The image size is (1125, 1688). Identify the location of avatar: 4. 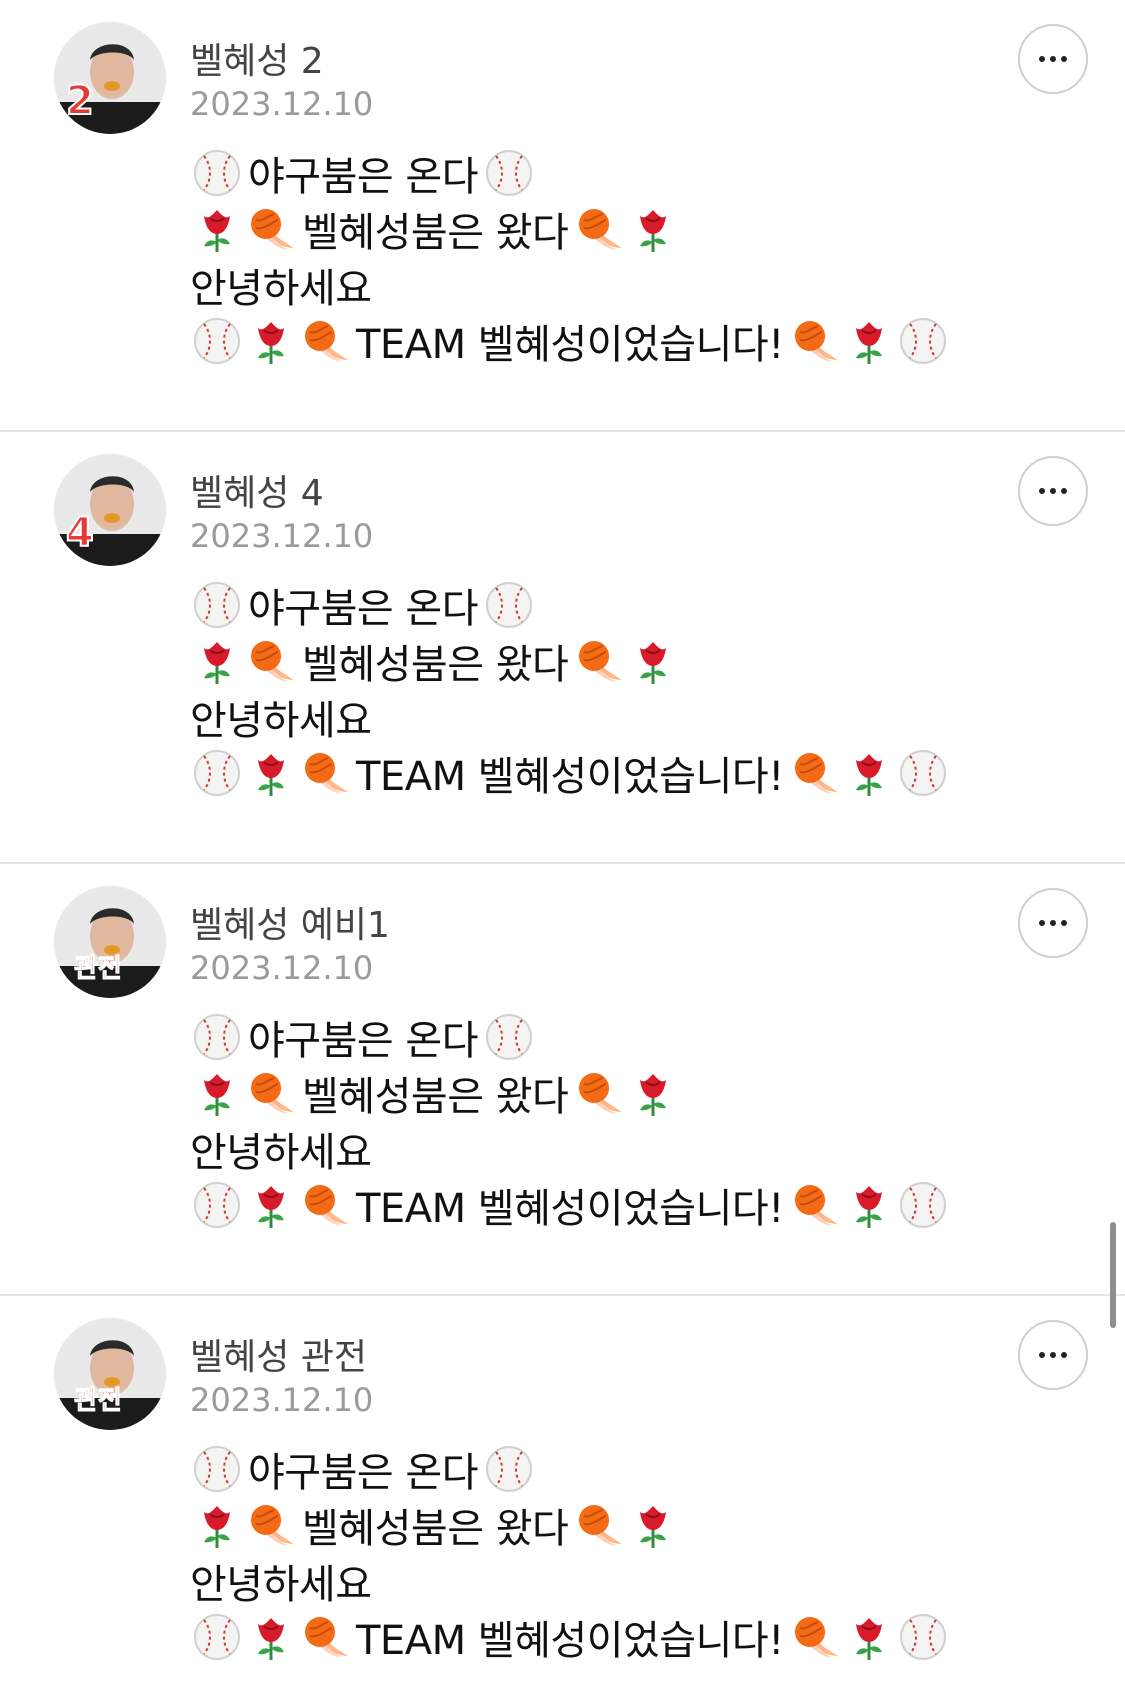
(110, 510).